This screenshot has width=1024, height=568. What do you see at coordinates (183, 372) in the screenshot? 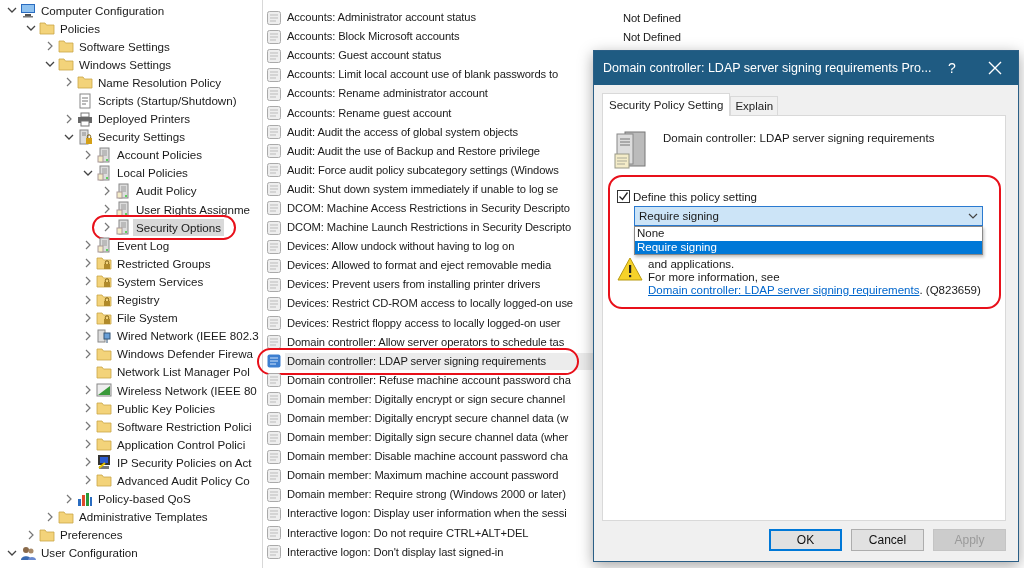
I see `tree-item: Network List Manager Pol` at bounding box center [183, 372].